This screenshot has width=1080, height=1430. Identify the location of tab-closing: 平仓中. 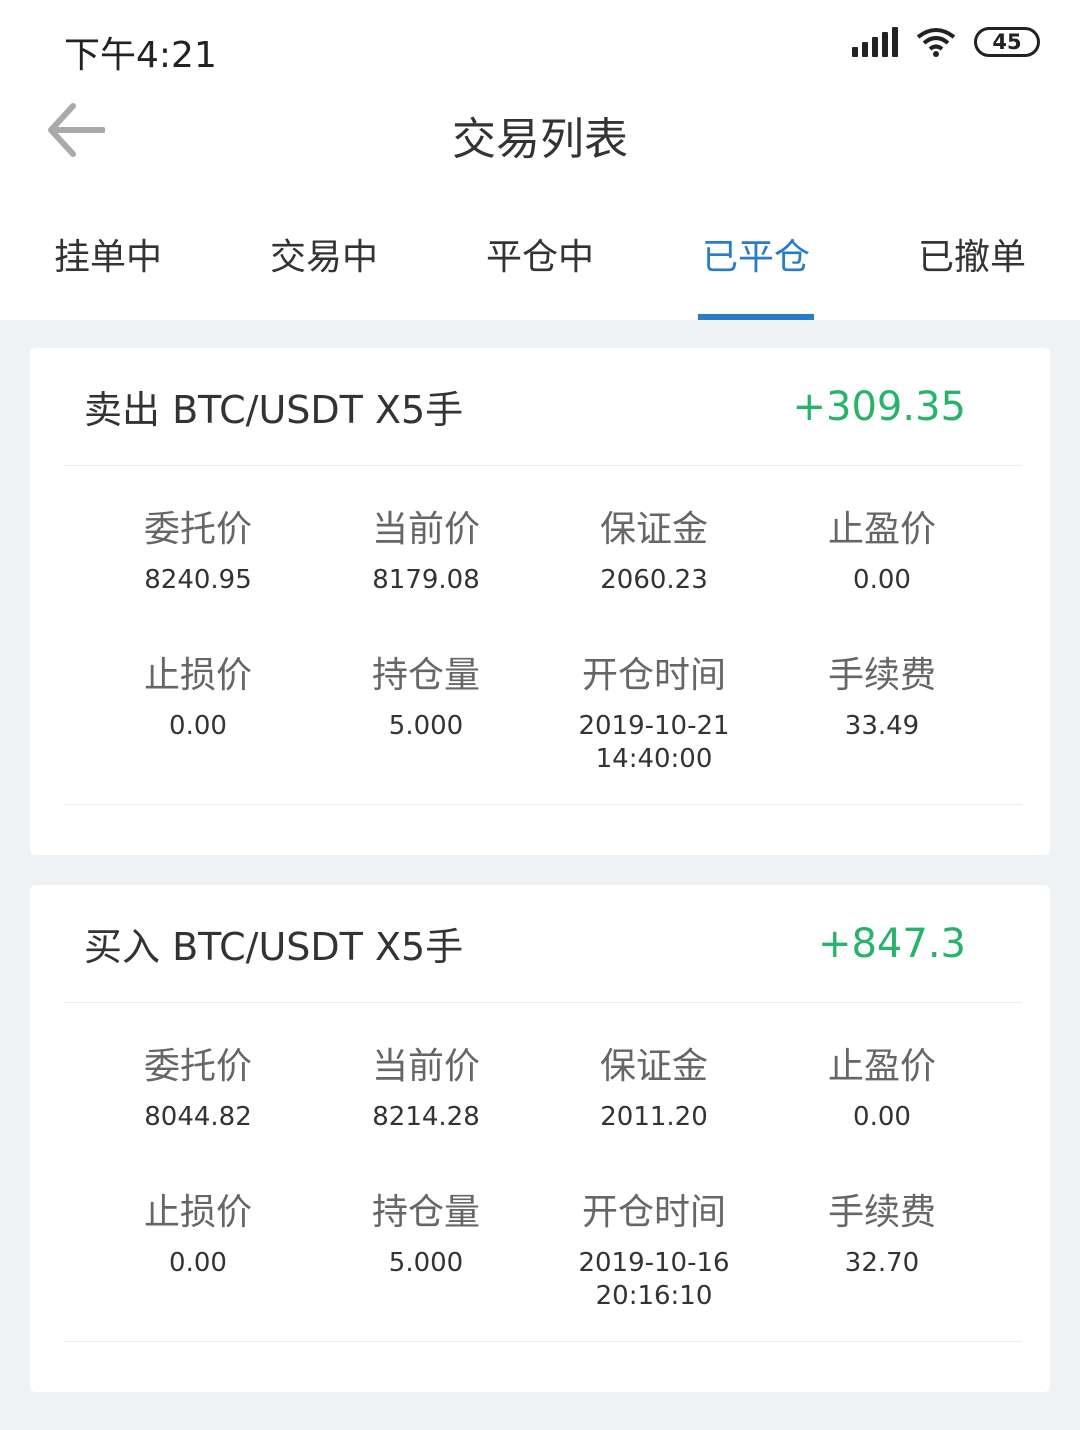
(540, 255).